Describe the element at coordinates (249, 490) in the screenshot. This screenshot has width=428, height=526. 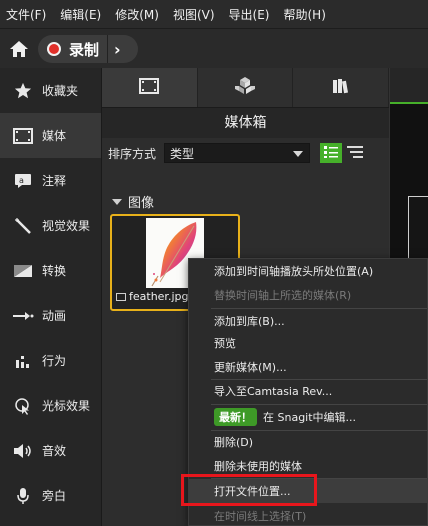
I see `highlight-annotation-box` at that location.